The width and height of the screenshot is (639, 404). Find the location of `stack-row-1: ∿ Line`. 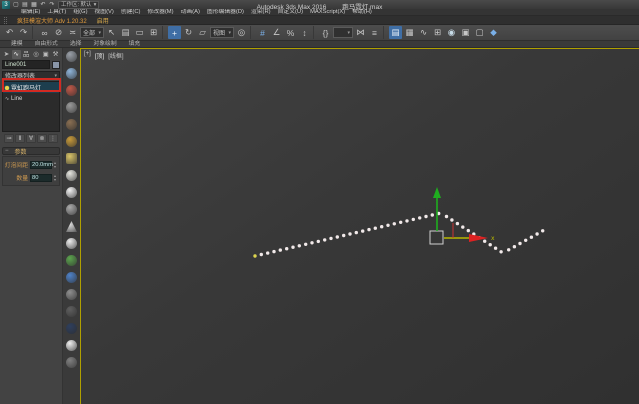

stack-row-1: ∿ Line is located at coordinates (31, 98).